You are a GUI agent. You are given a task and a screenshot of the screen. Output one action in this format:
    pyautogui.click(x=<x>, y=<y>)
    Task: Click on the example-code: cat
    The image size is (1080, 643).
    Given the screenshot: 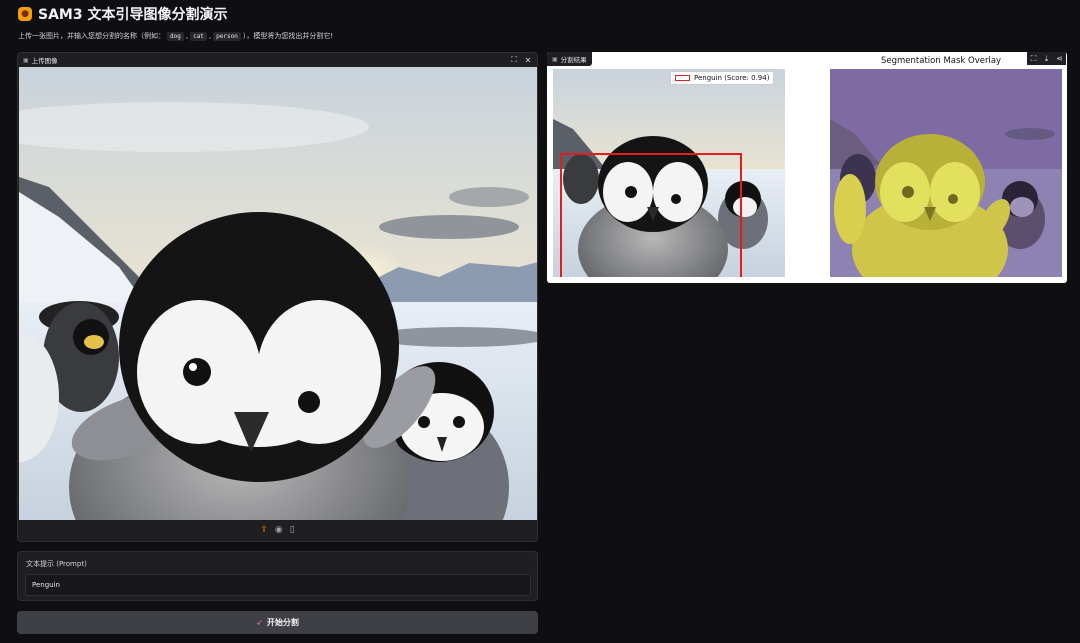 What is the action you would take?
    pyautogui.click(x=198, y=36)
    